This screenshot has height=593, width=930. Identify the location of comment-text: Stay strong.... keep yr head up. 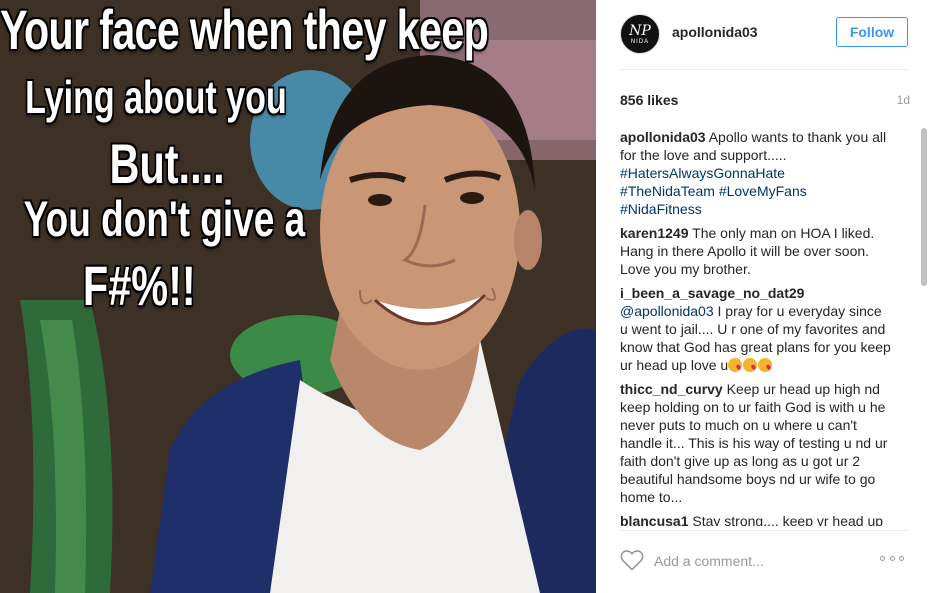
(788, 519).